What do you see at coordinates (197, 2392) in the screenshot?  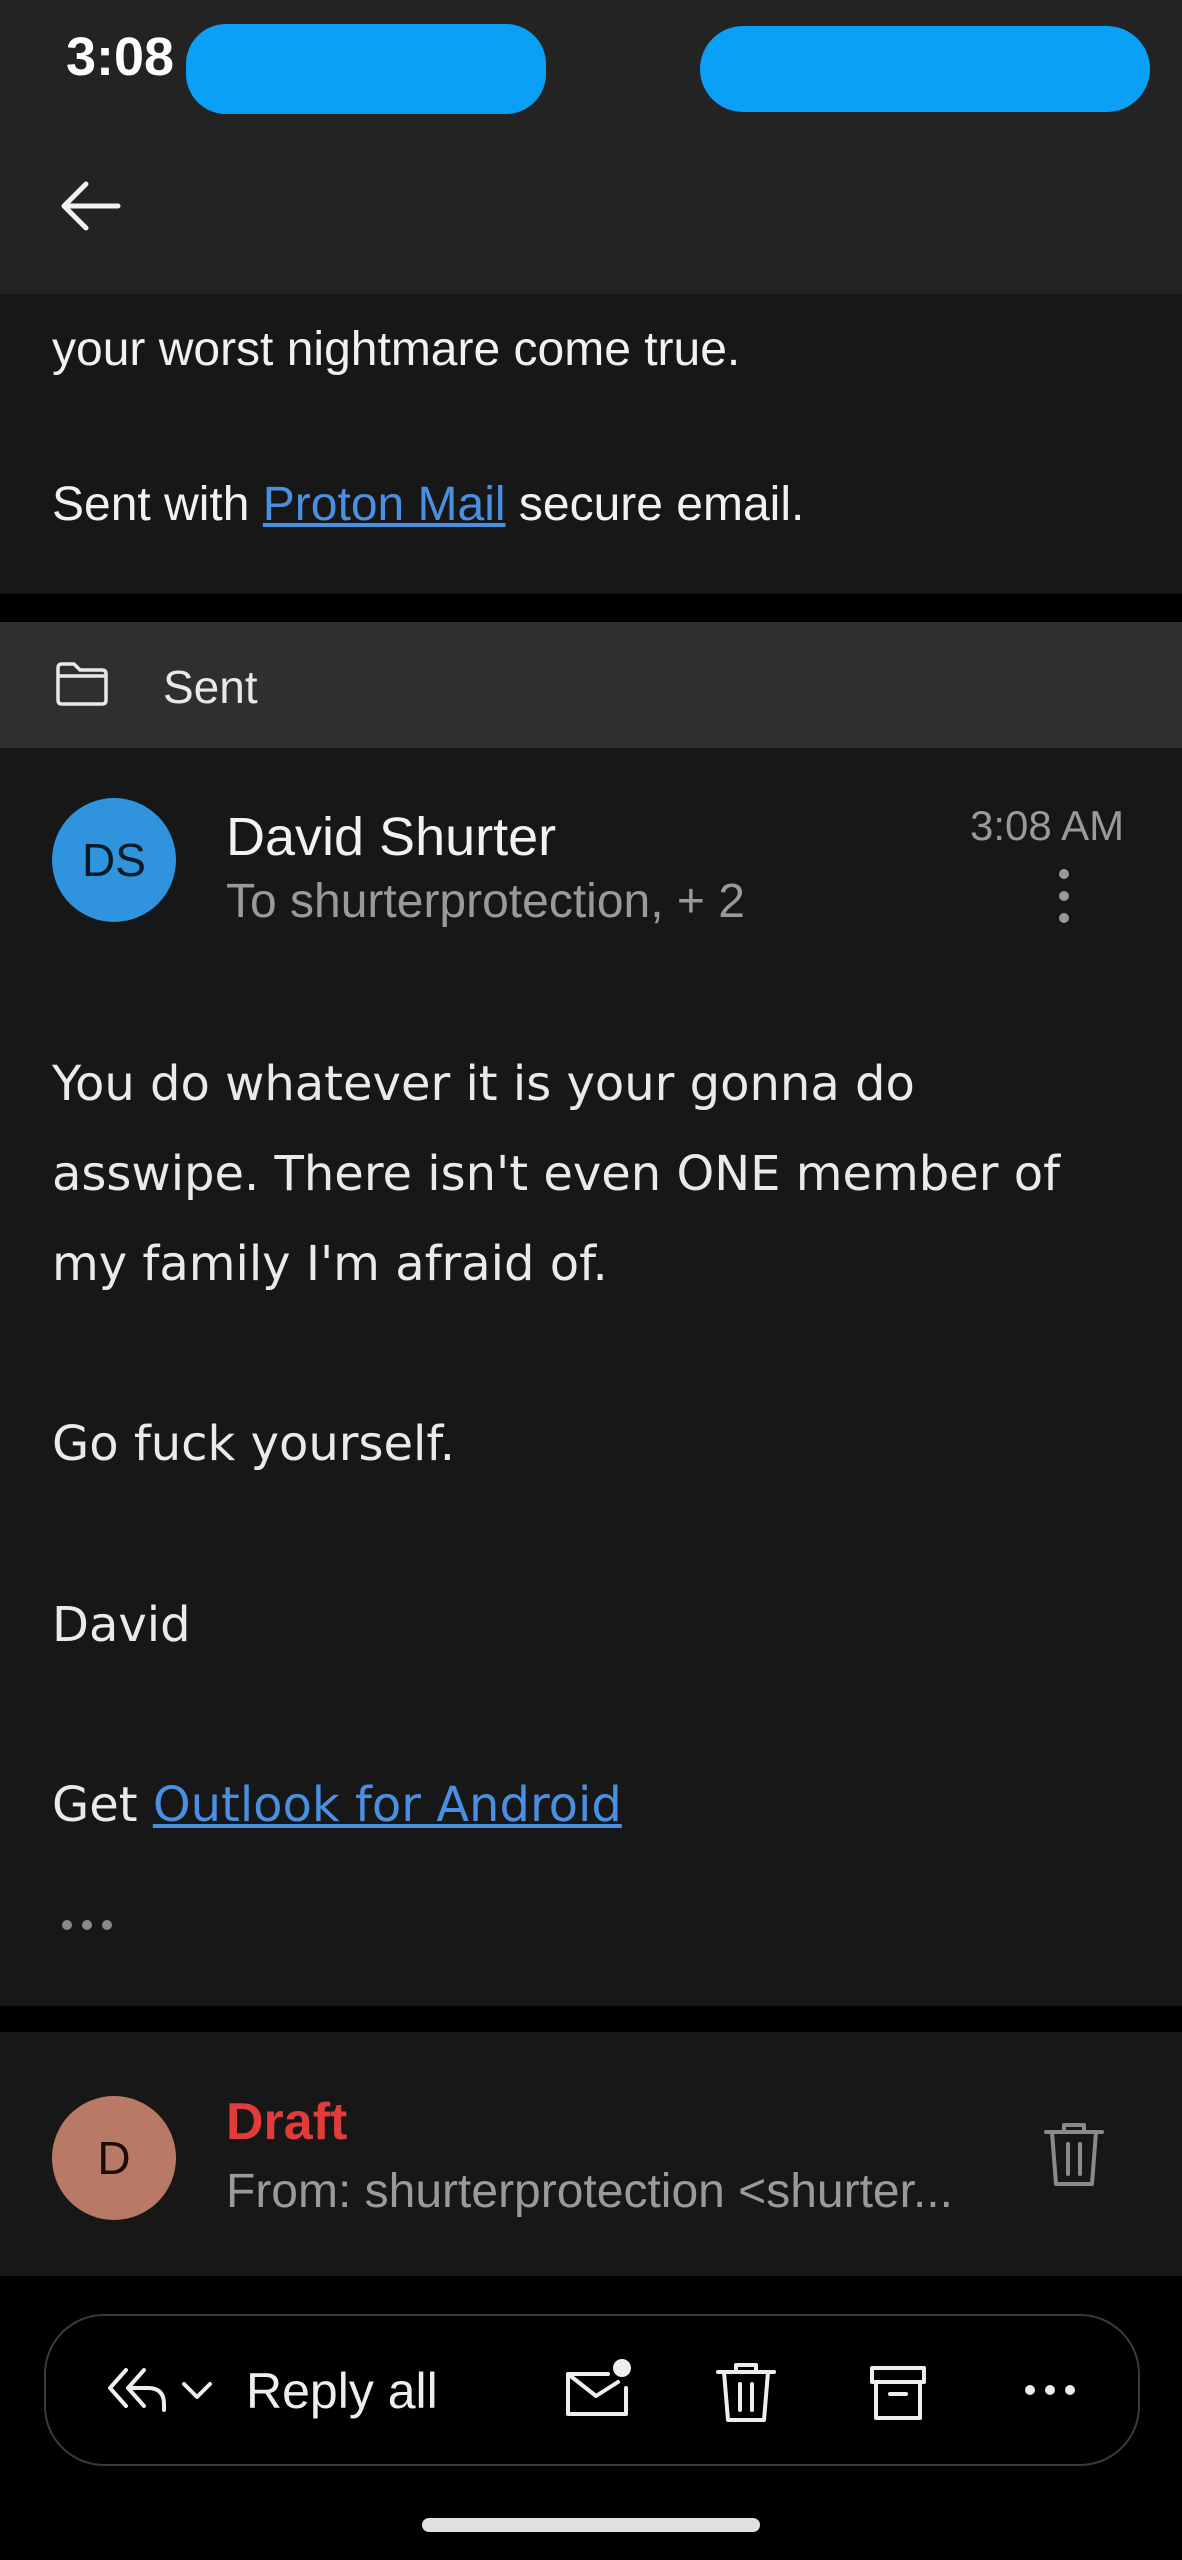 I see `chevron-down-icon` at bounding box center [197, 2392].